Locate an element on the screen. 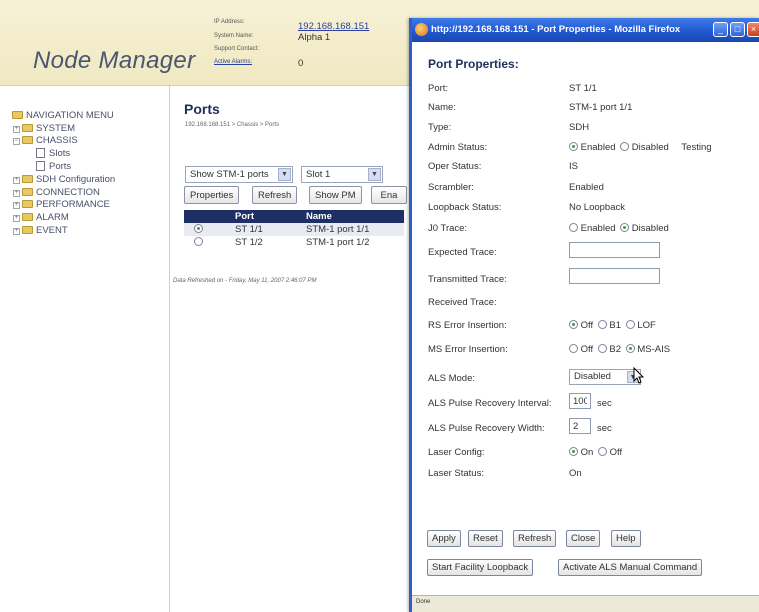 The image size is (759, 612). laser-on-radio is located at coordinates (573, 451).